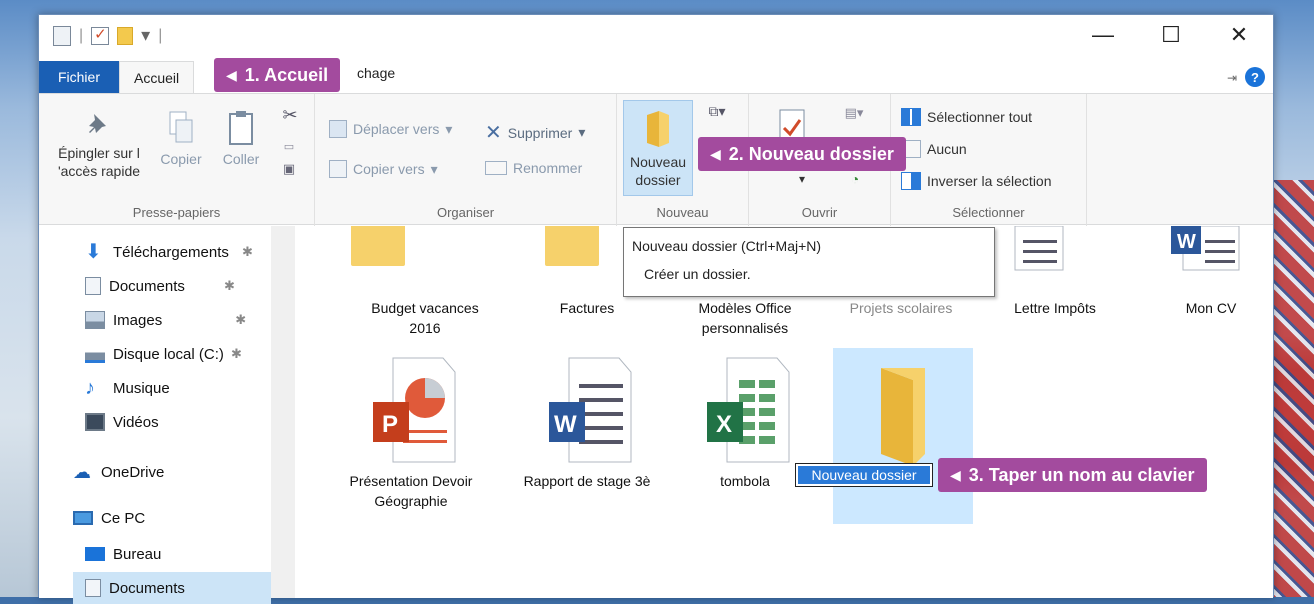 Image resolution: width=1314 pixels, height=604 pixels. I want to click on tooltip-title: Nouveau dossier (Ctrl+Maj+N), so click(727, 246).